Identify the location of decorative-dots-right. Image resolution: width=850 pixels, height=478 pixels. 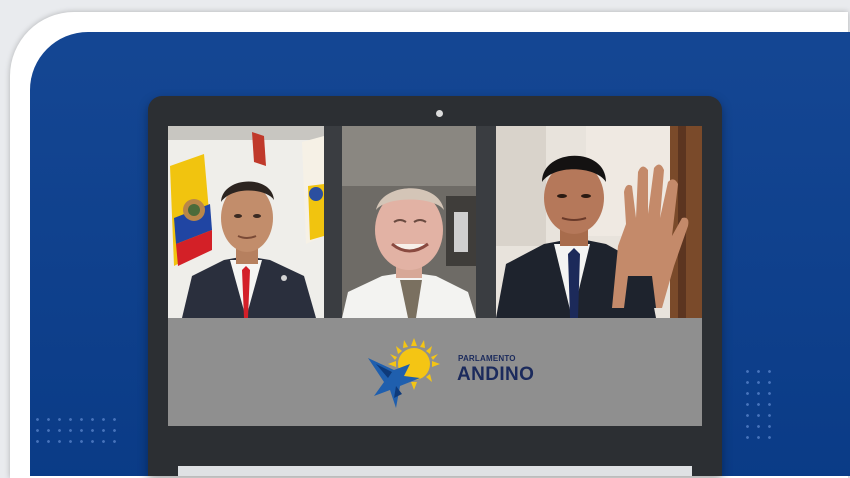
(759, 403).